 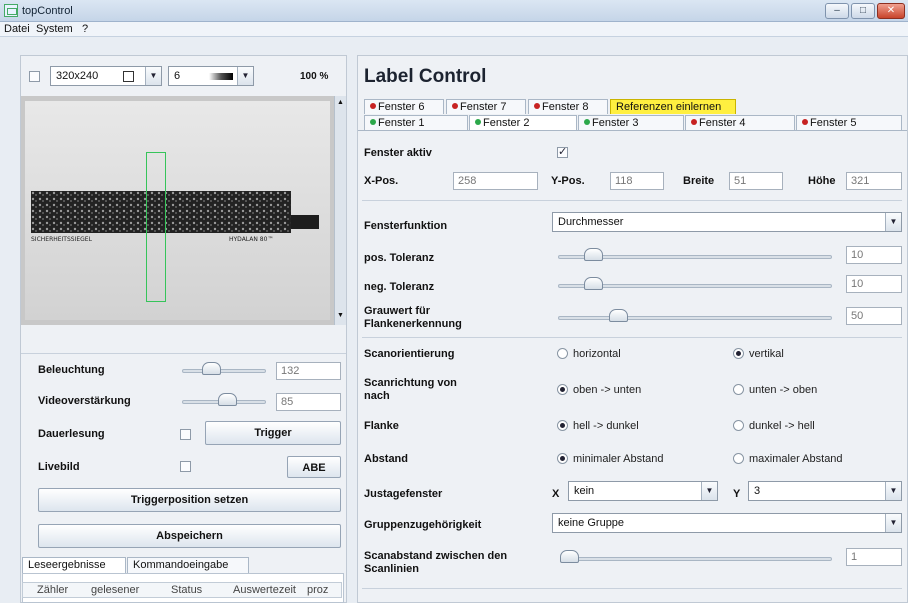 What do you see at coordinates (436, 556) in the screenshot?
I see `scanabstand-label-1: Scanabstand zwischen den` at bounding box center [436, 556].